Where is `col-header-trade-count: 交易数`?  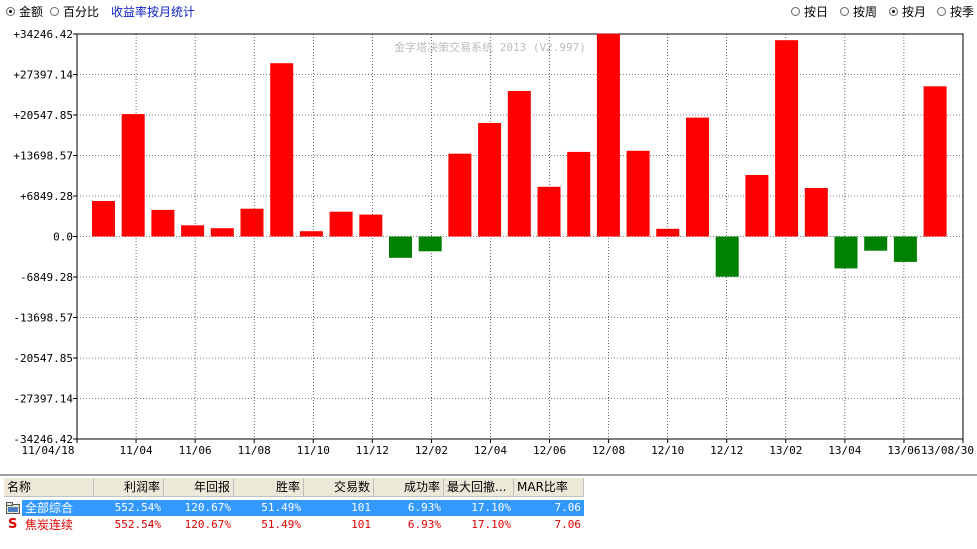
col-header-trade-count: 交易数 is located at coordinates (339, 487).